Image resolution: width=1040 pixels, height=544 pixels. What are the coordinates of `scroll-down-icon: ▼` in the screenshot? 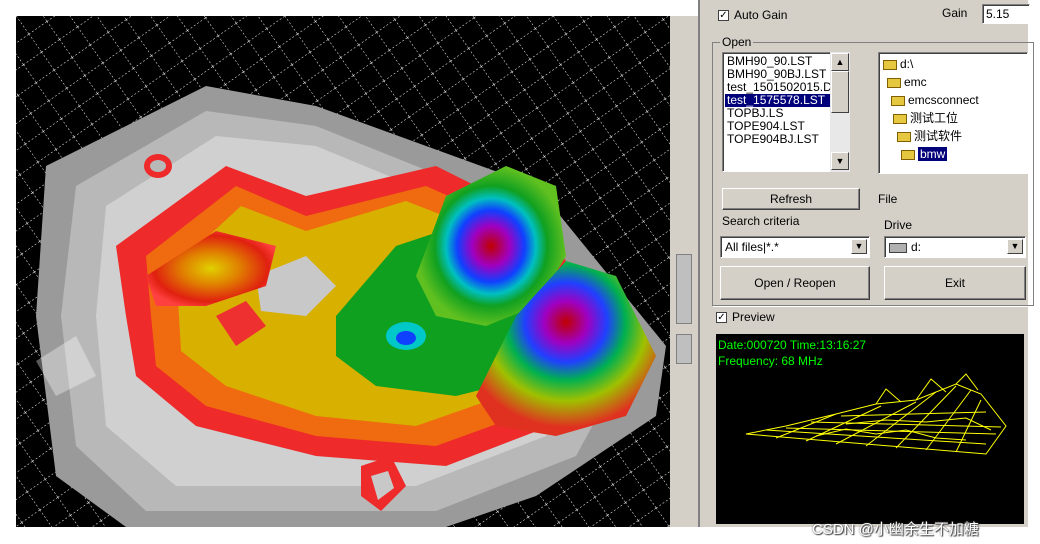 It's located at (840, 161).